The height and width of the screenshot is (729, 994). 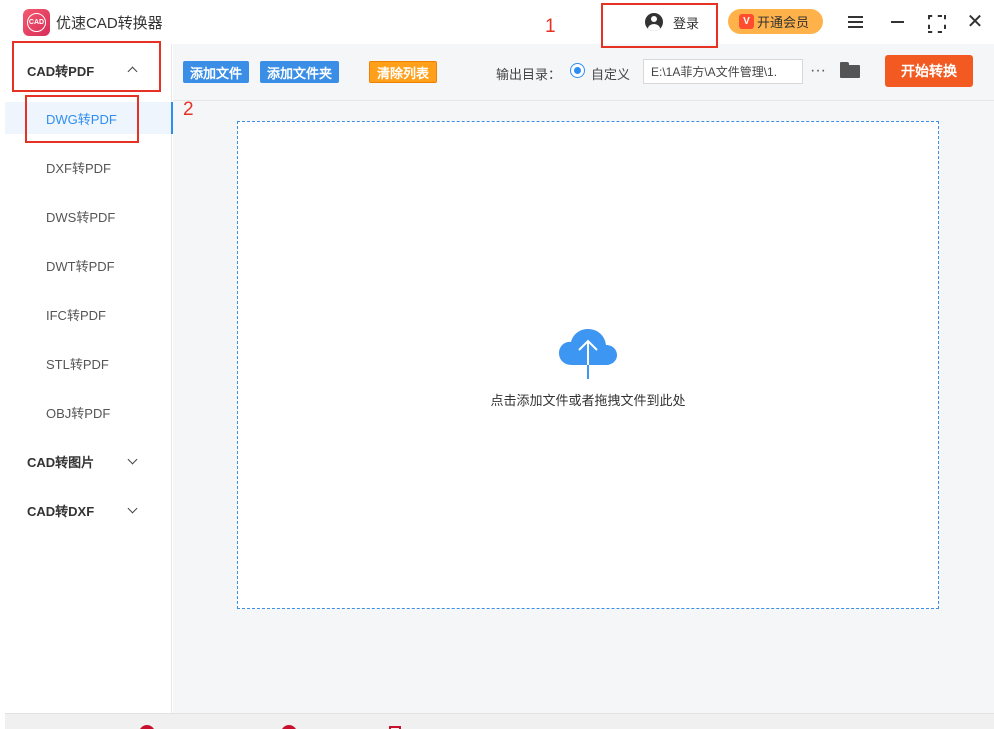 I want to click on sidebar-group-cad-to-image: CAD转图片, so click(x=88, y=461).